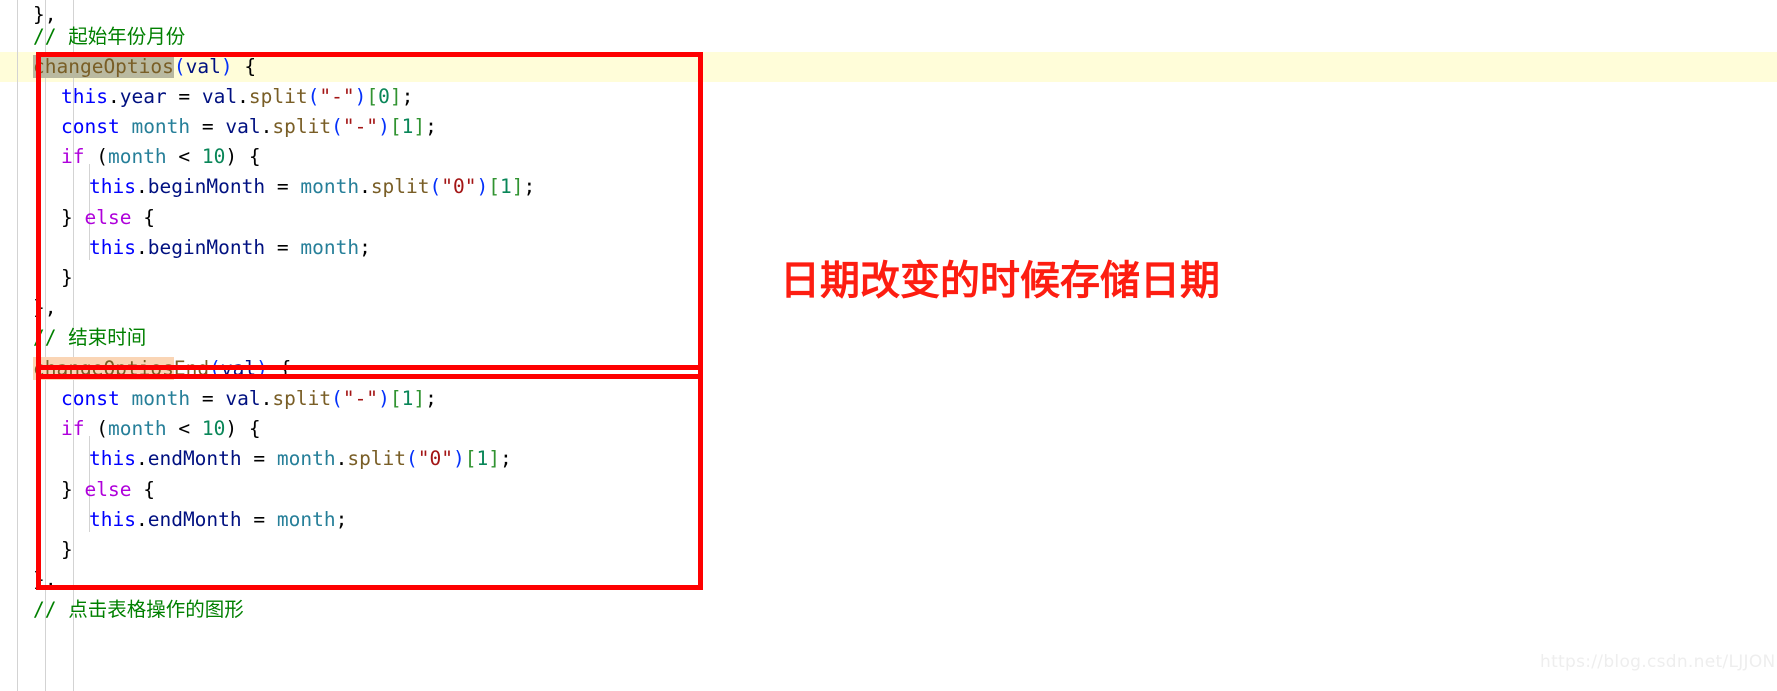  I want to click on code-token: 10, so click(213, 428).